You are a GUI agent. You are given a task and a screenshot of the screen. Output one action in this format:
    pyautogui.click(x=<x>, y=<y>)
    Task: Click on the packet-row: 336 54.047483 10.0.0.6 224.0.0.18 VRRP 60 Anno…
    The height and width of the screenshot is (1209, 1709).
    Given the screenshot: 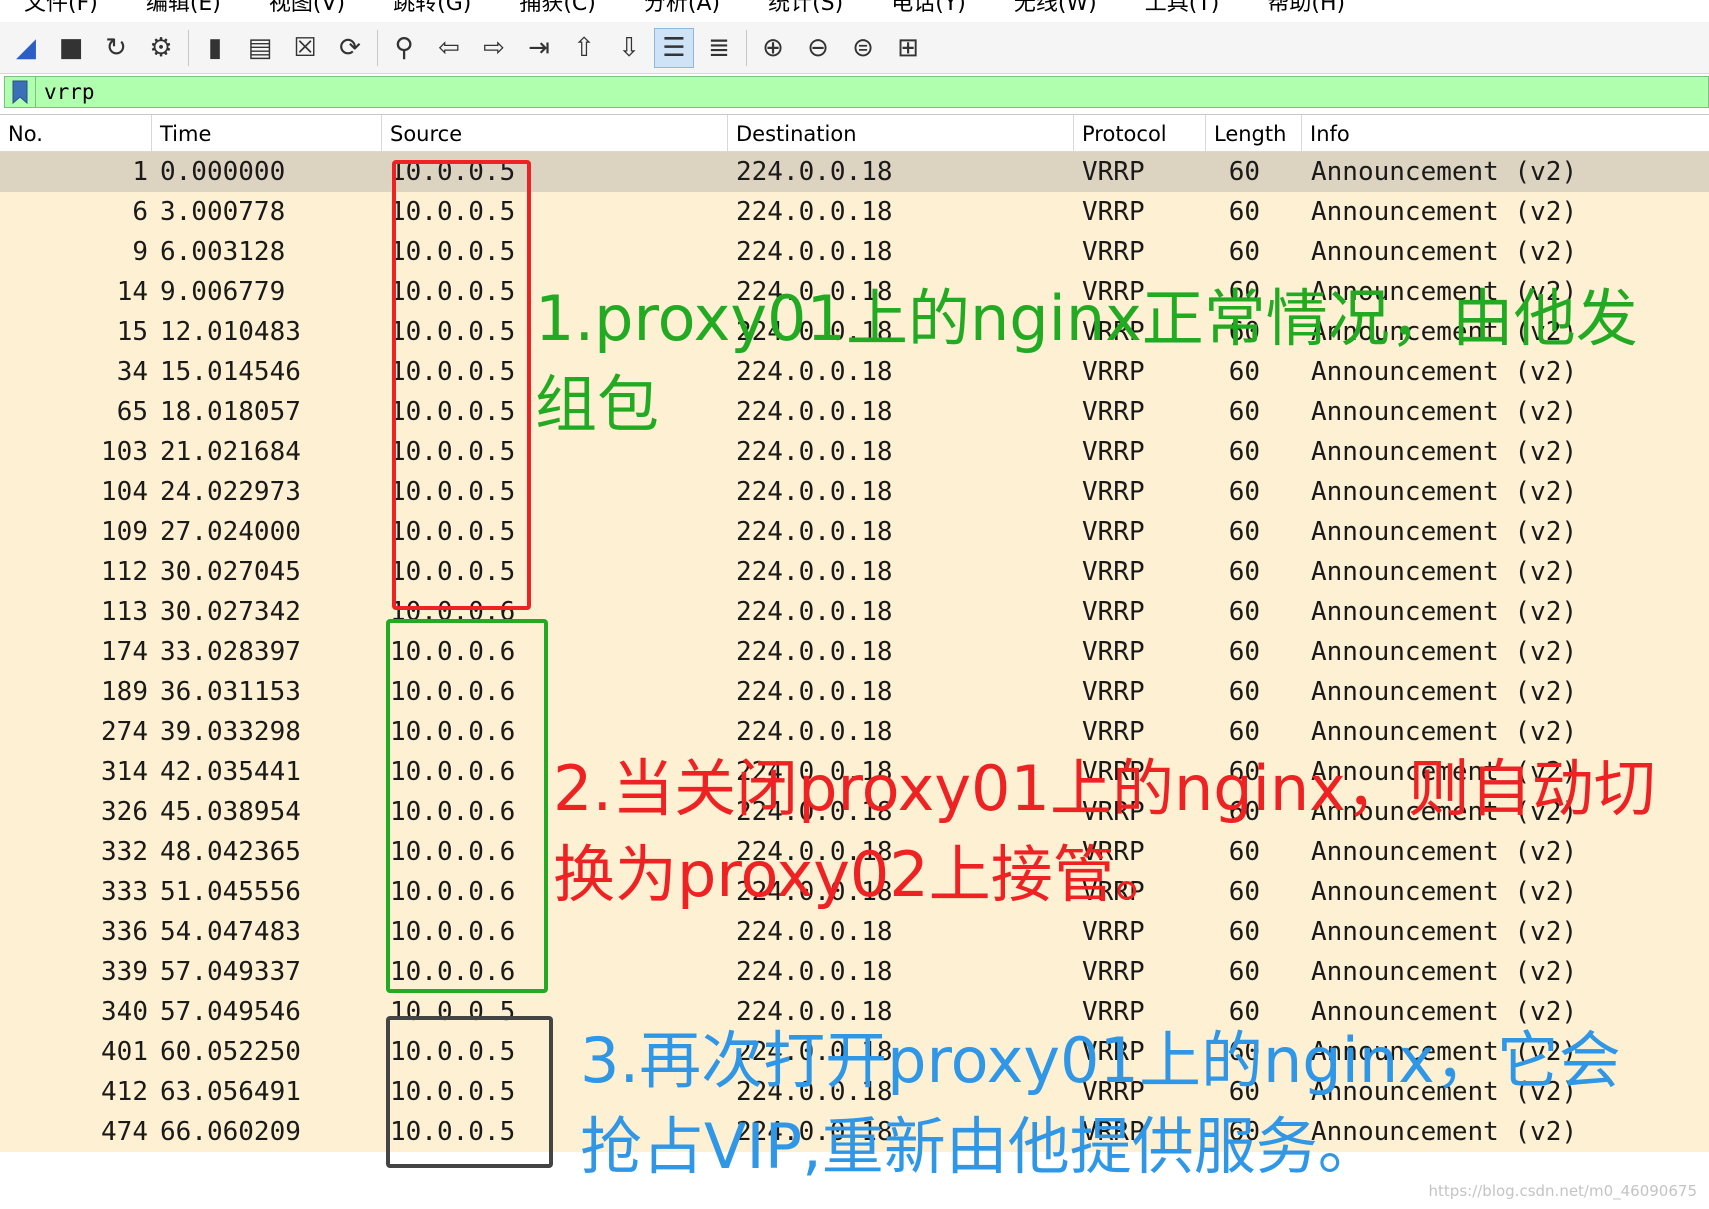 What is the action you would take?
    pyautogui.click(x=854, y=932)
    